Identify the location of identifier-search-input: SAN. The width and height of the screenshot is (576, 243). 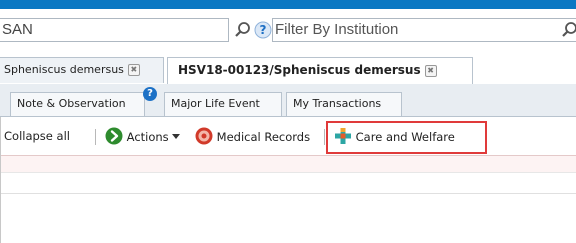
(114, 30).